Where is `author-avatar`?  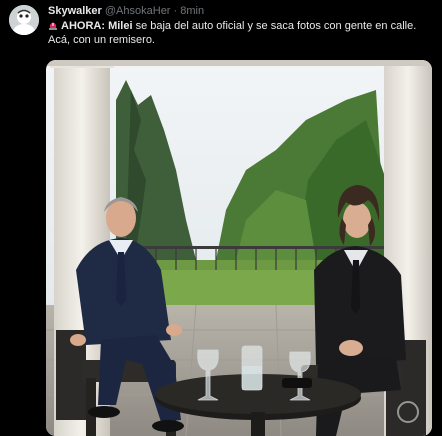
author-avatar is located at coordinates (24, 20).